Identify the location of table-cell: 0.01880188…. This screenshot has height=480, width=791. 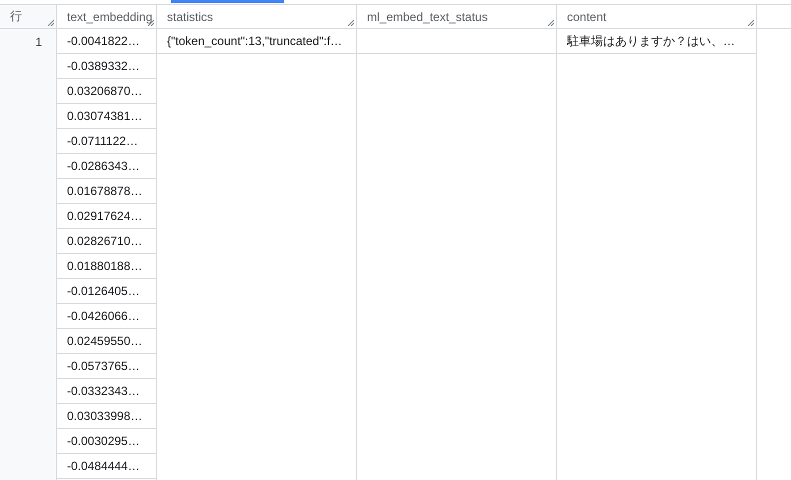
(106, 266).